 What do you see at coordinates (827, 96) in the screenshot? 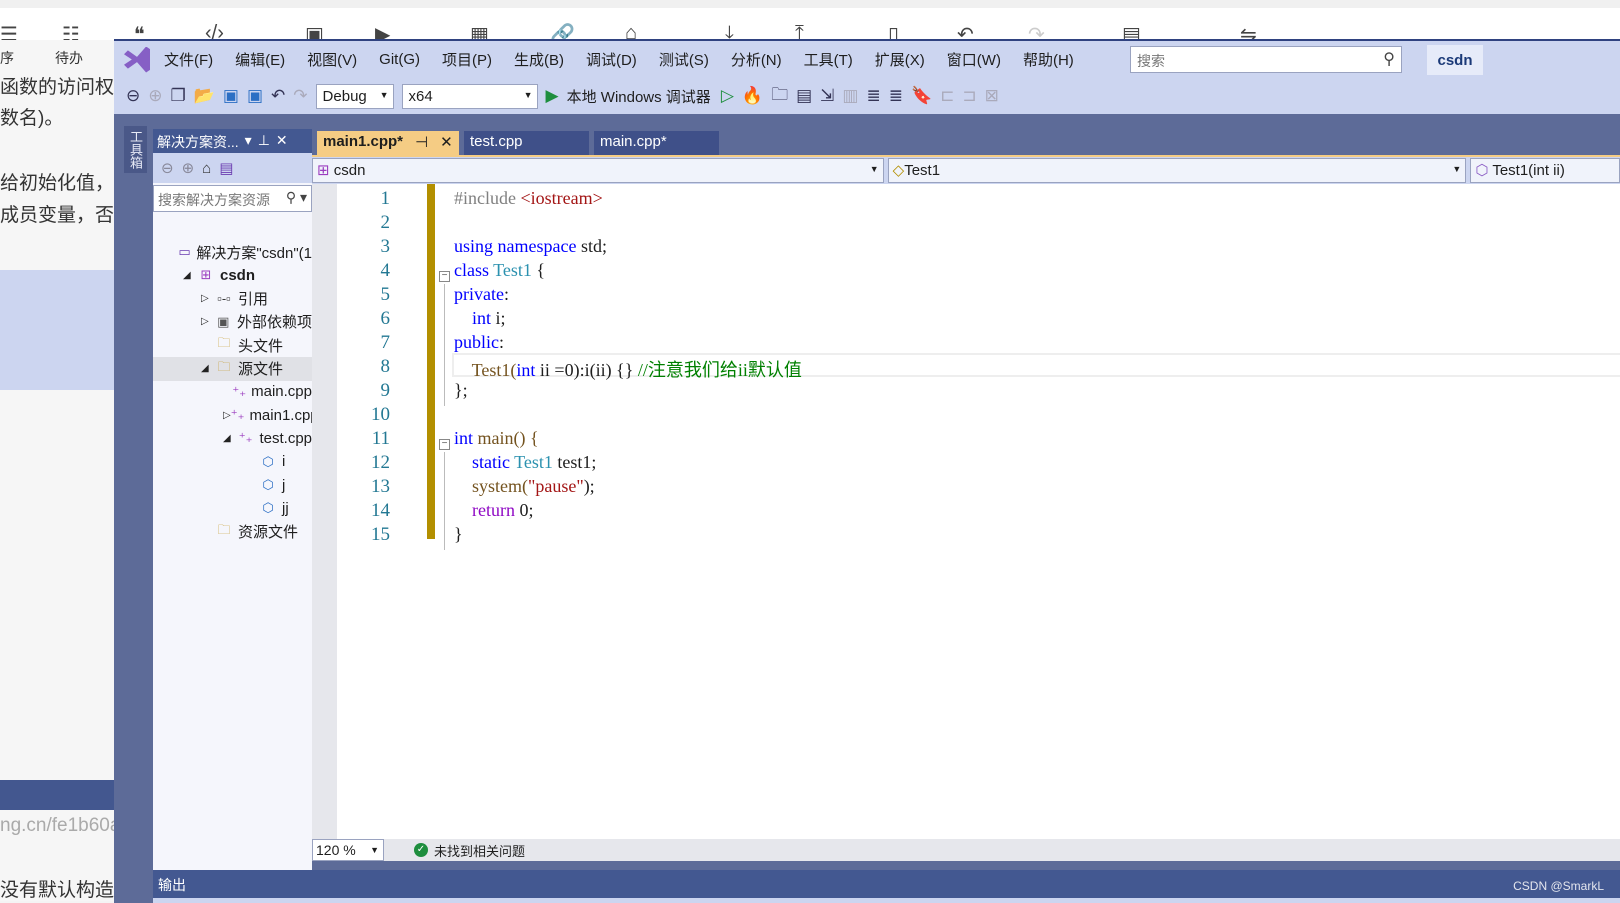
I see `step-icon: ⇲` at bounding box center [827, 96].